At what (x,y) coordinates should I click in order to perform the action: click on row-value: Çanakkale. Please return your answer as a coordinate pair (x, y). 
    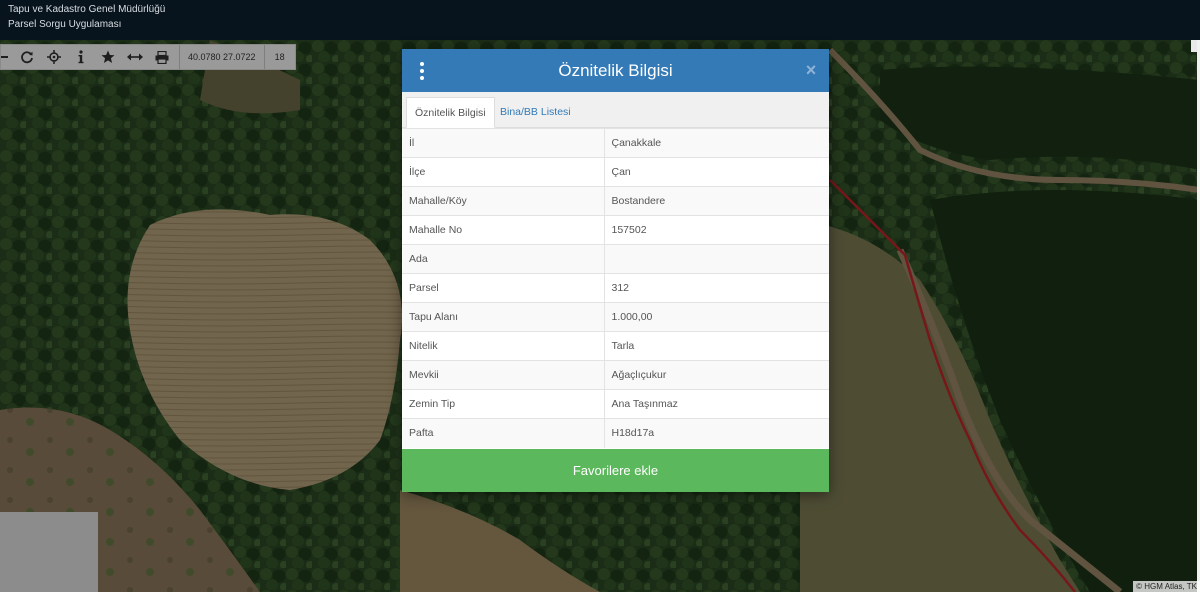
    Looking at the image, I should click on (716, 143).